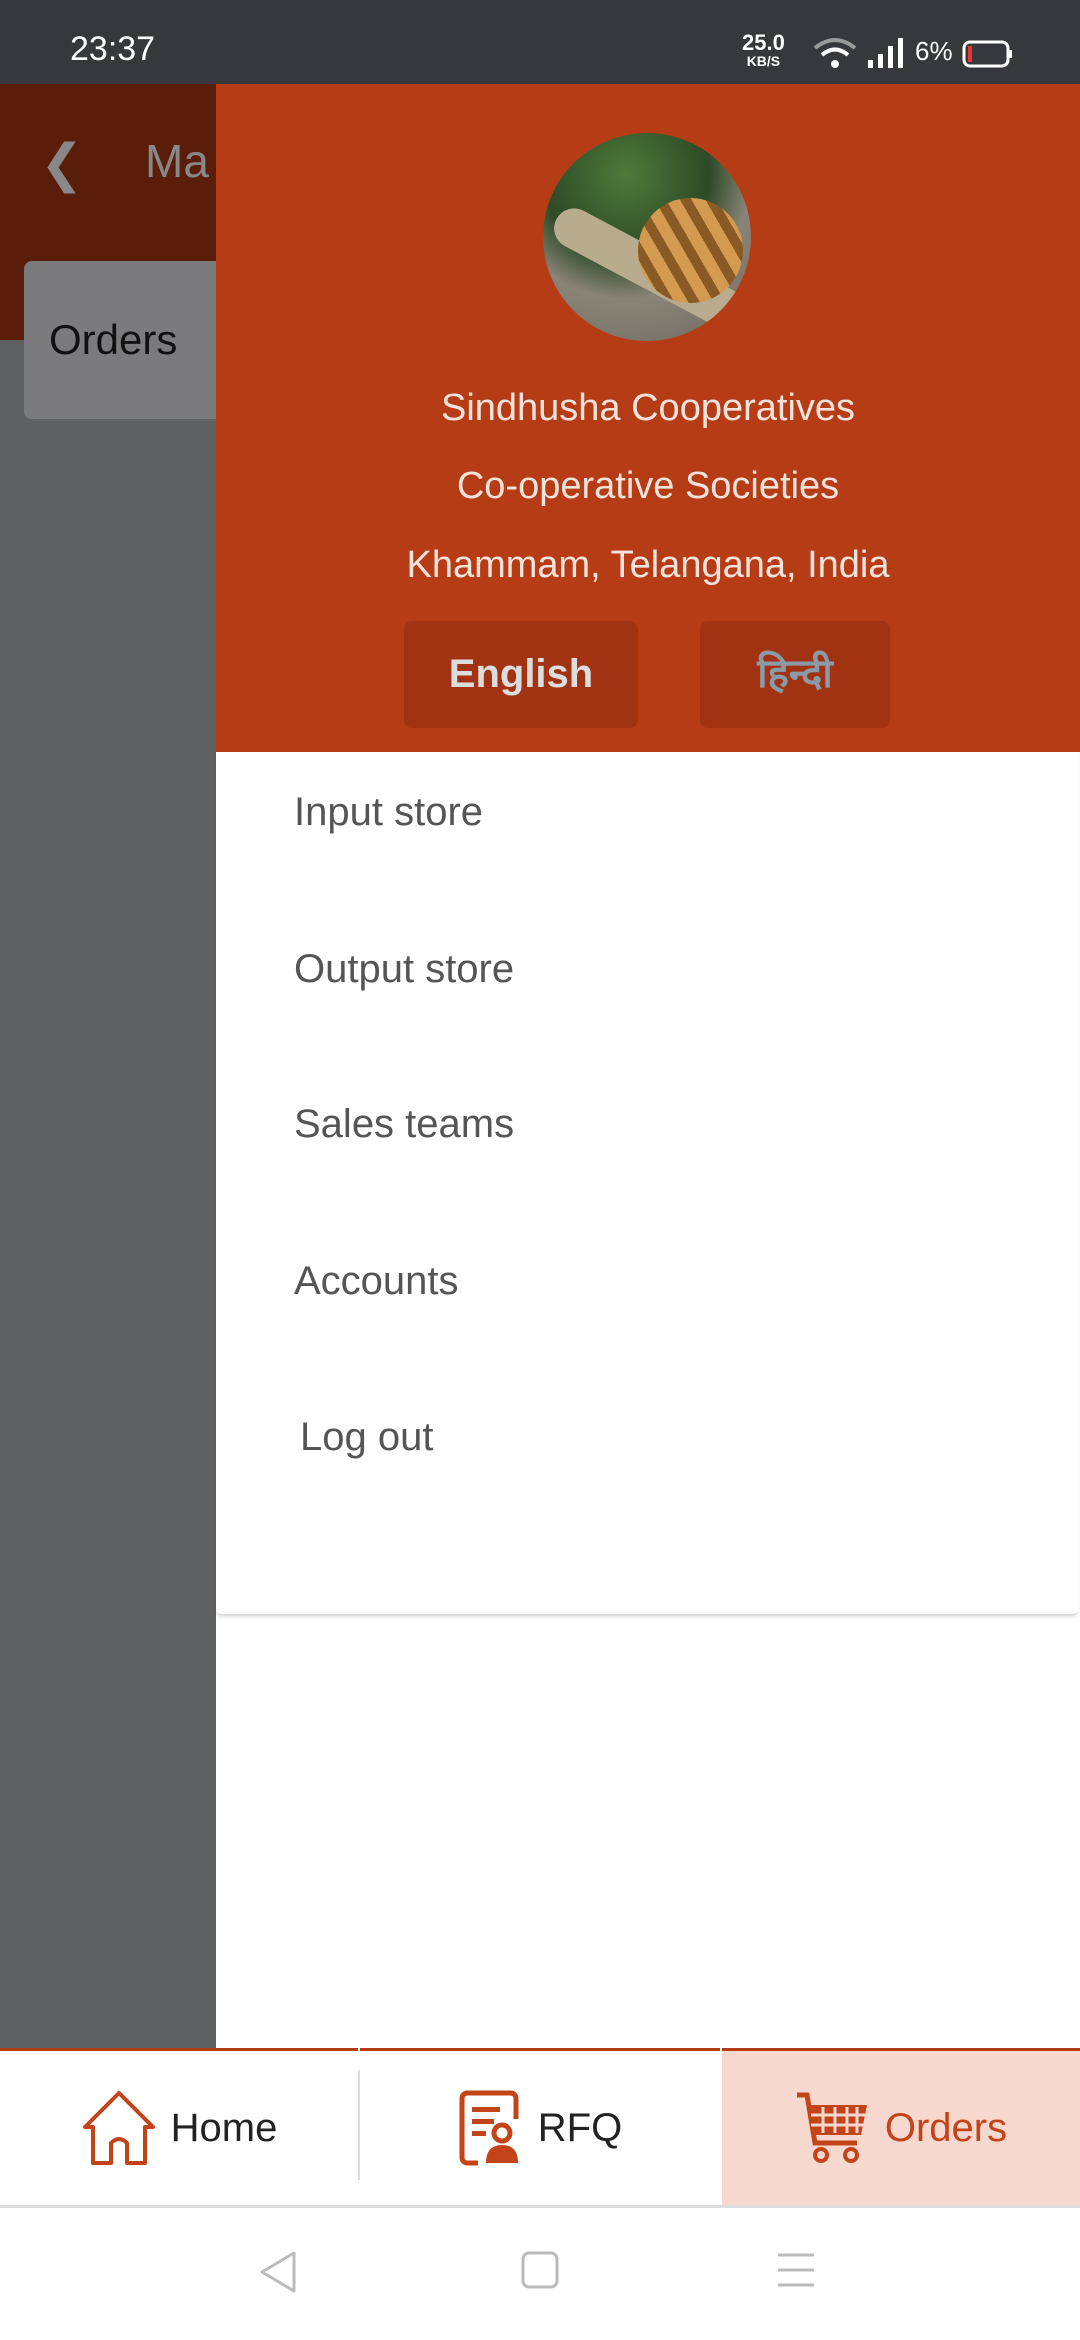 The image size is (1080, 2340). What do you see at coordinates (113, 49) in the screenshot?
I see `clock: 23:37` at bounding box center [113, 49].